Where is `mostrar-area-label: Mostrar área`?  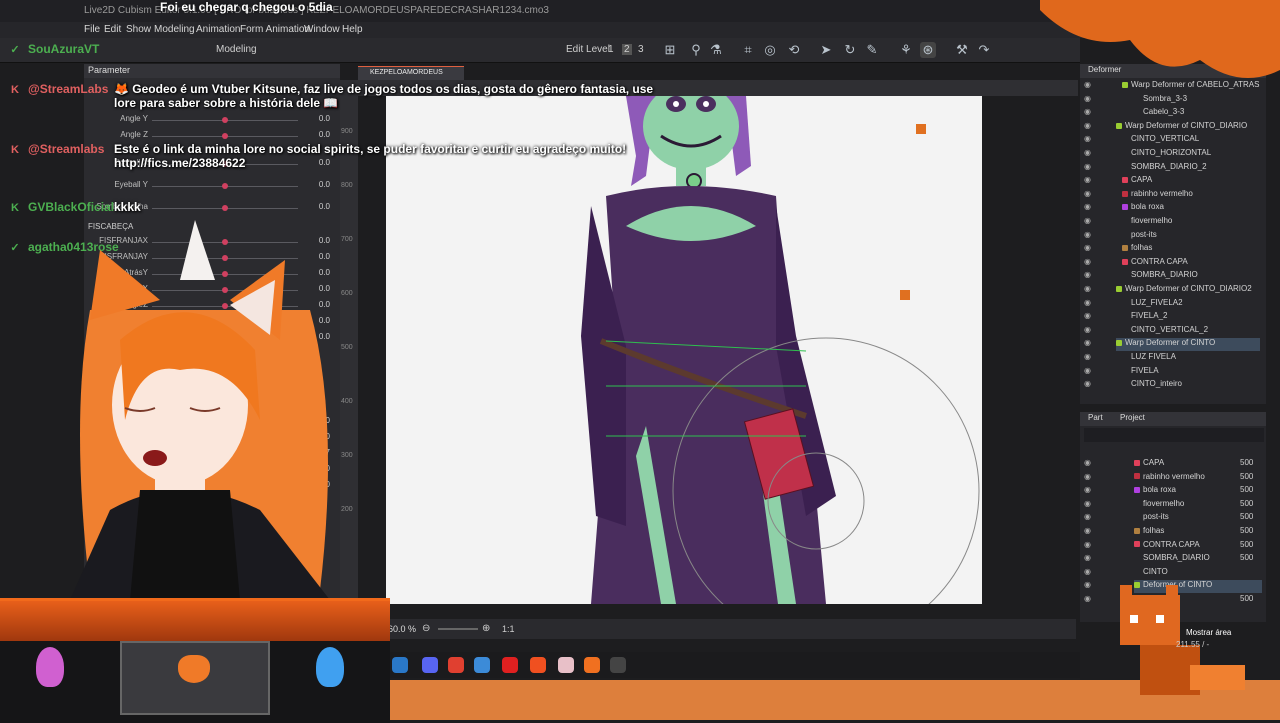
mostrar-area-label: Mostrar área is located at coordinates (1208, 632).